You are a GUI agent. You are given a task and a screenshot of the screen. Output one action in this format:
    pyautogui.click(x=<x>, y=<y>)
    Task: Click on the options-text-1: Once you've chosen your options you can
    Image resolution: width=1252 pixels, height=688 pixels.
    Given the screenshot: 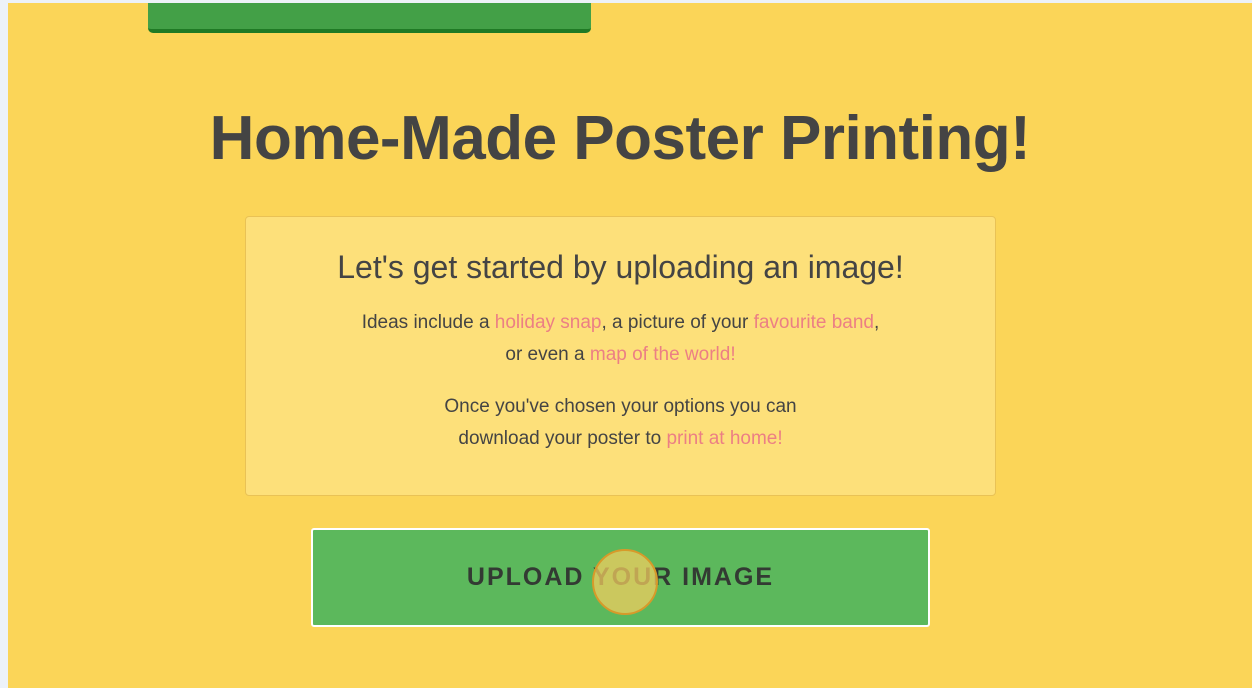 What is the action you would take?
    pyautogui.click(x=620, y=406)
    